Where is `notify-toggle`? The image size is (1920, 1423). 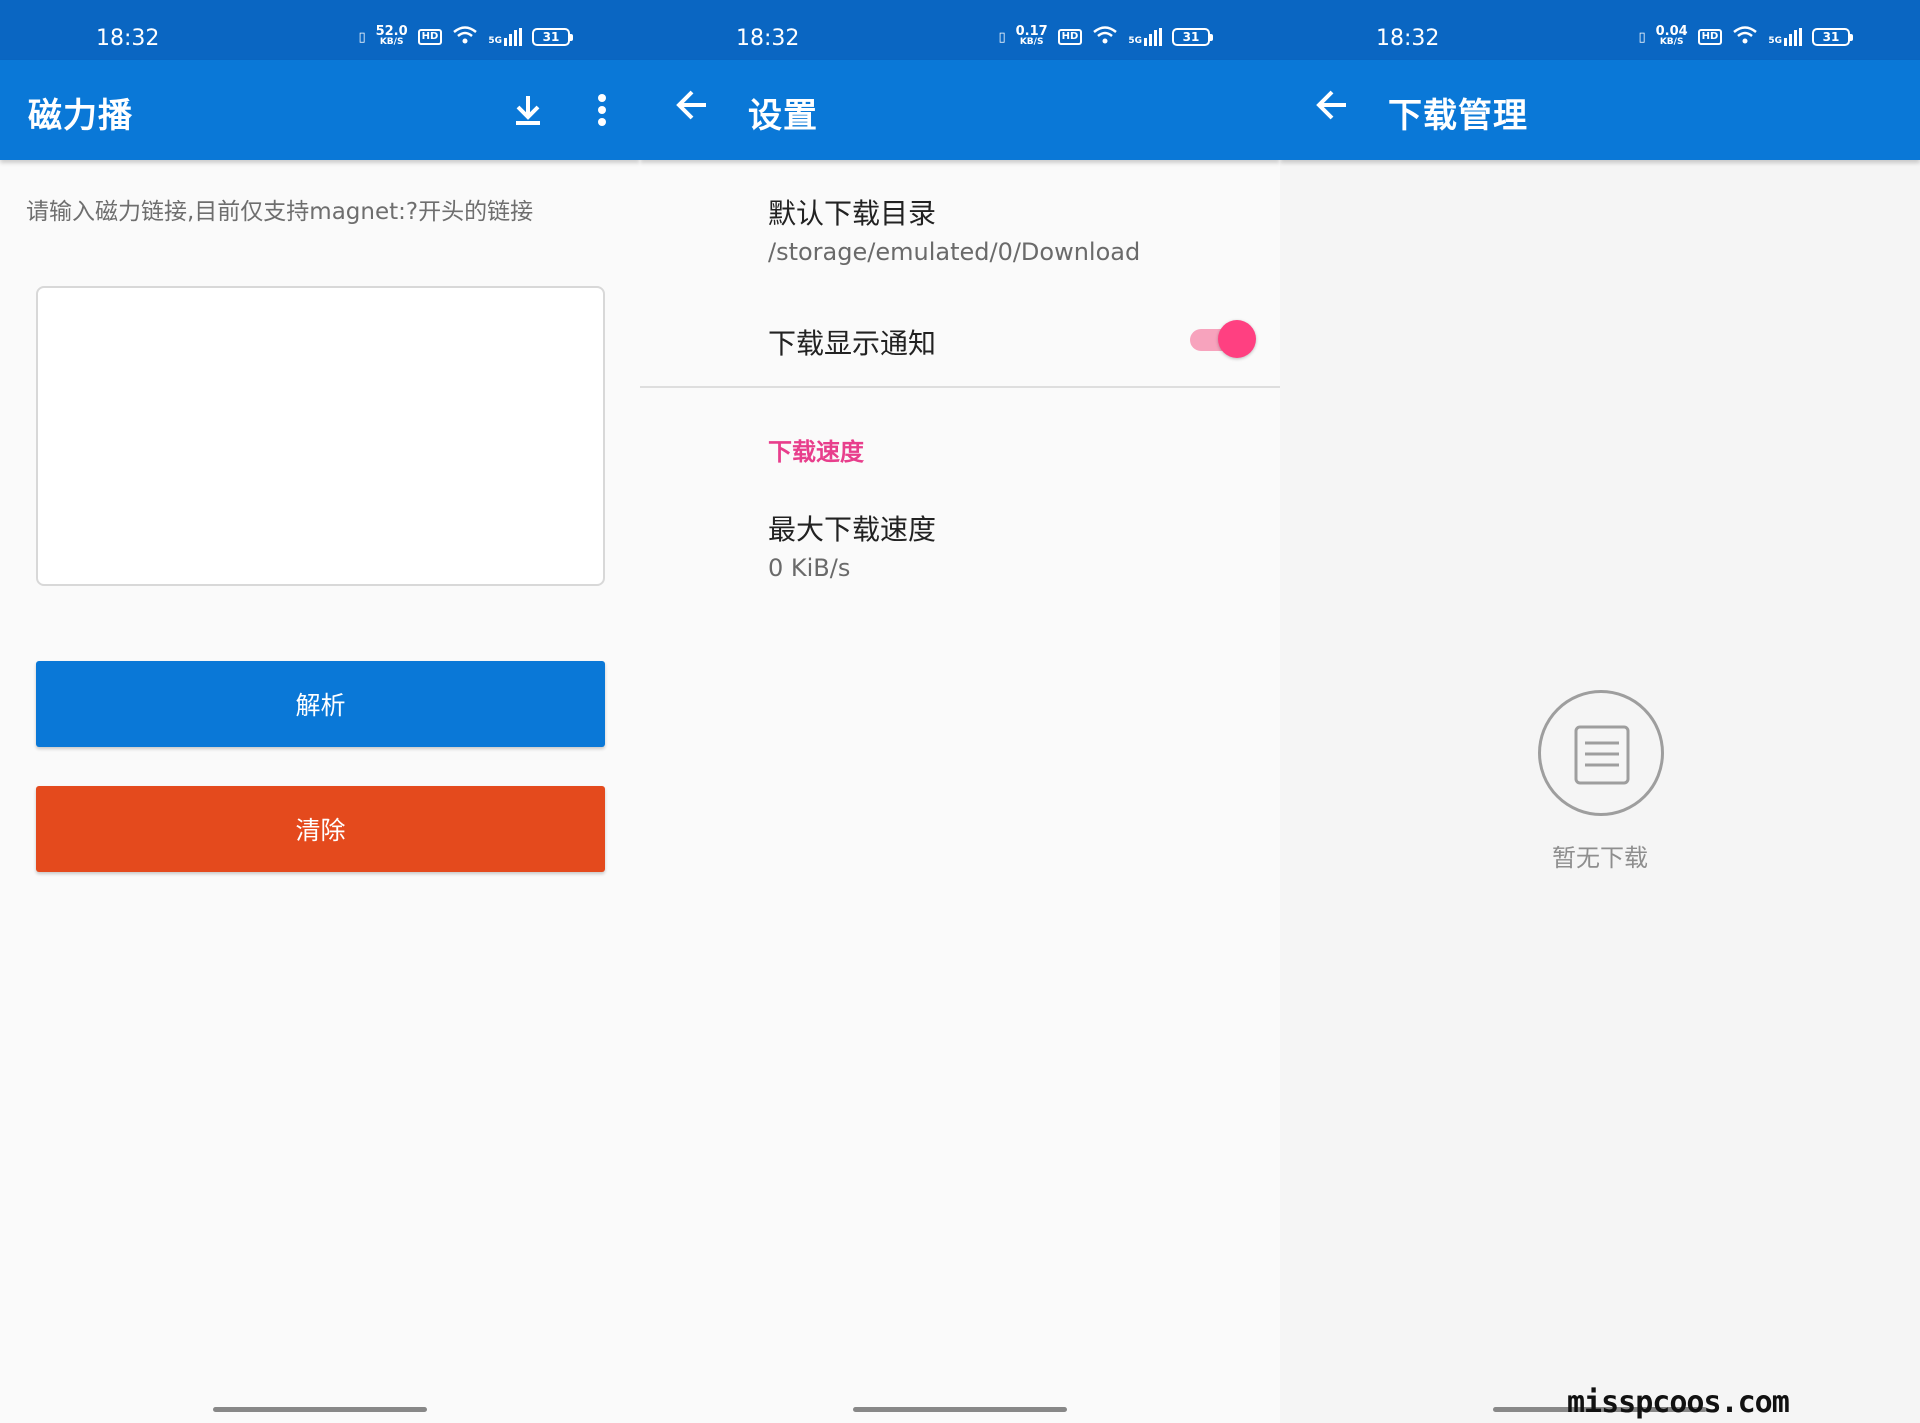 notify-toggle is located at coordinates (1223, 339).